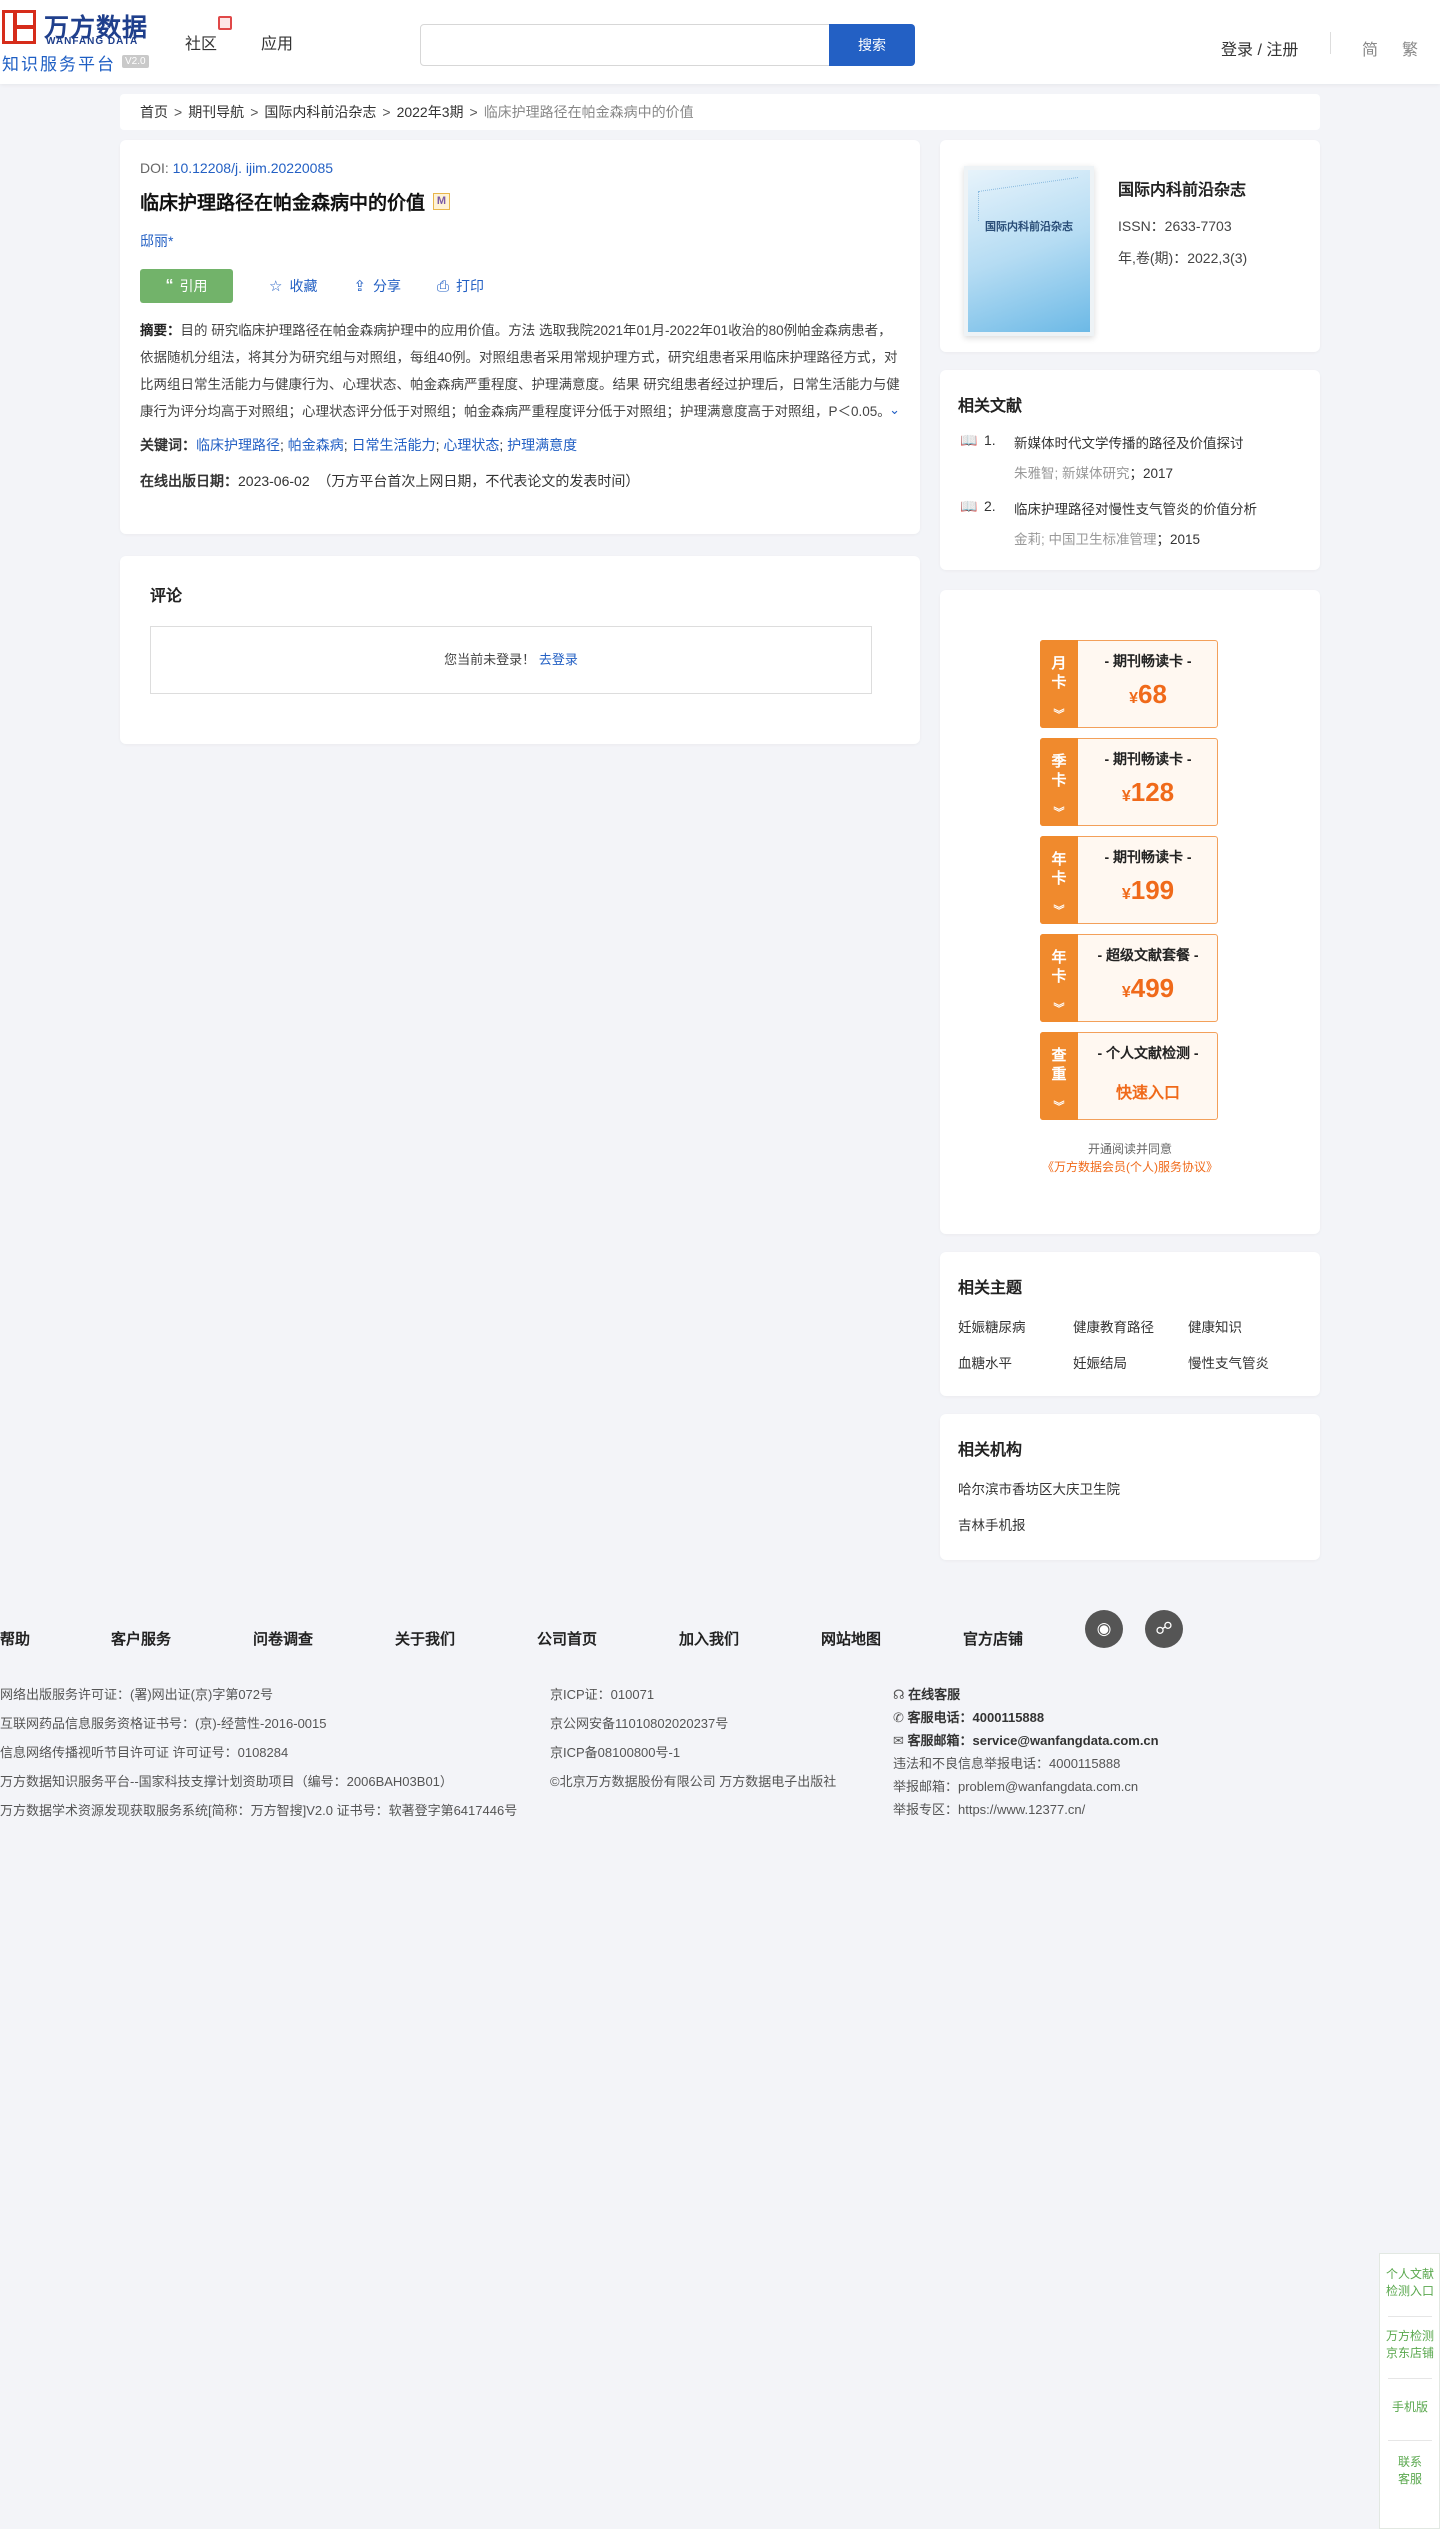 This screenshot has height=2529, width=1440. I want to click on topic-link: 妊娠糖尿病, so click(1015, 1326).